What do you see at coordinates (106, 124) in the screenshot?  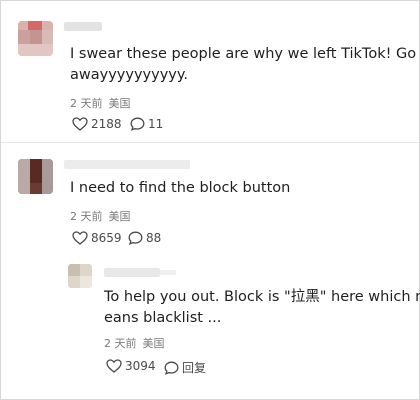 I see `like-count: 2188` at bounding box center [106, 124].